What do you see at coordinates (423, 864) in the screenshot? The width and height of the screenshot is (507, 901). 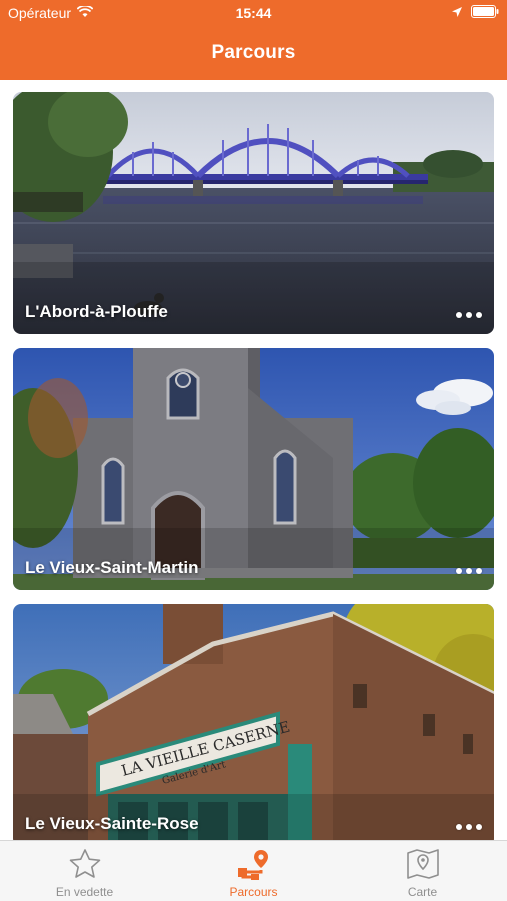 I see `map-icon` at bounding box center [423, 864].